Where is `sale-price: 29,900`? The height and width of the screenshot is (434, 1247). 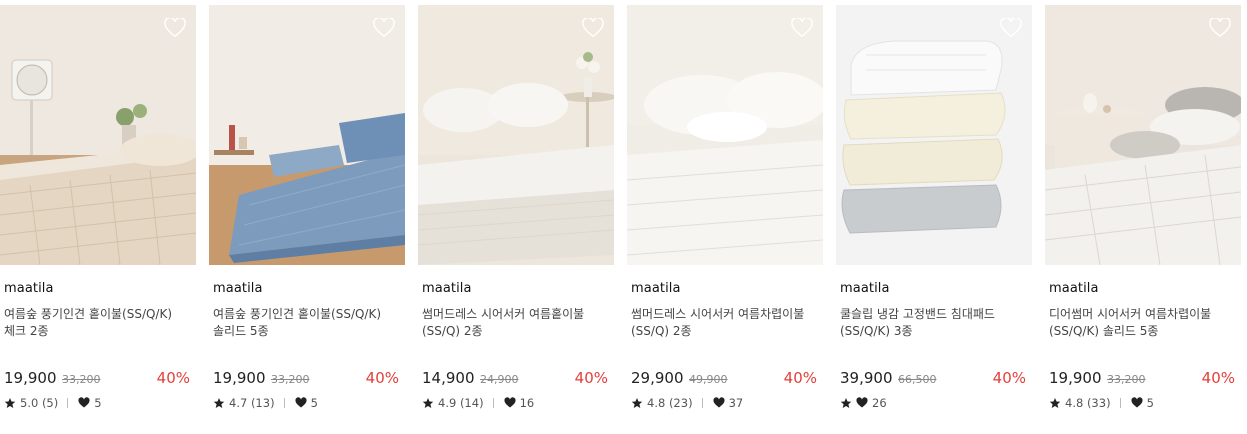 sale-price: 29,900 is located at coordinates (657, 378).